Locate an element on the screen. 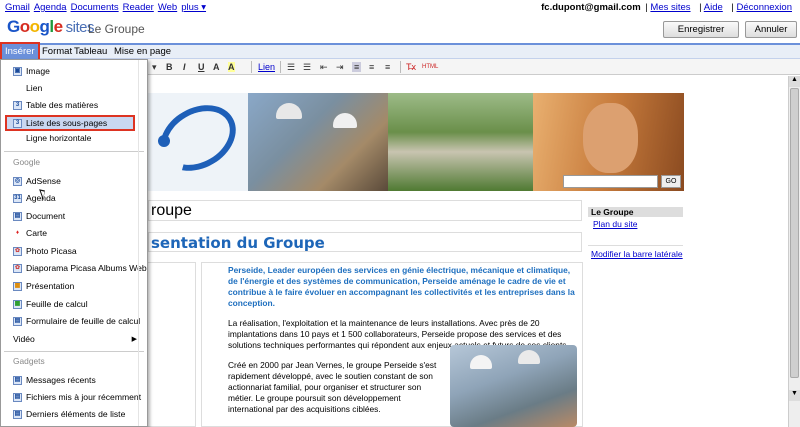 The height and width of the screenshot is (427, 800). insert-subpages-item: 3 Liste des sous-pages is located at coordinates (70, 123).